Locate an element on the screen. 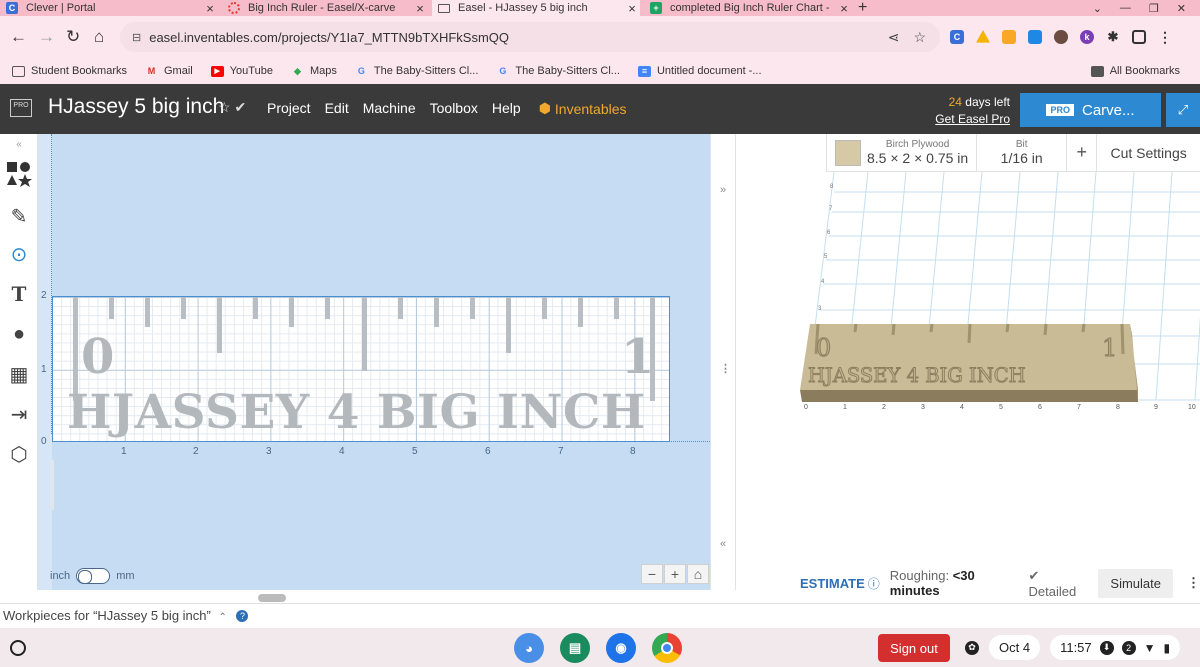 This screenshot has height=667, width=1200. blocks-icon: ▦ is located at coordinates (19, 374).